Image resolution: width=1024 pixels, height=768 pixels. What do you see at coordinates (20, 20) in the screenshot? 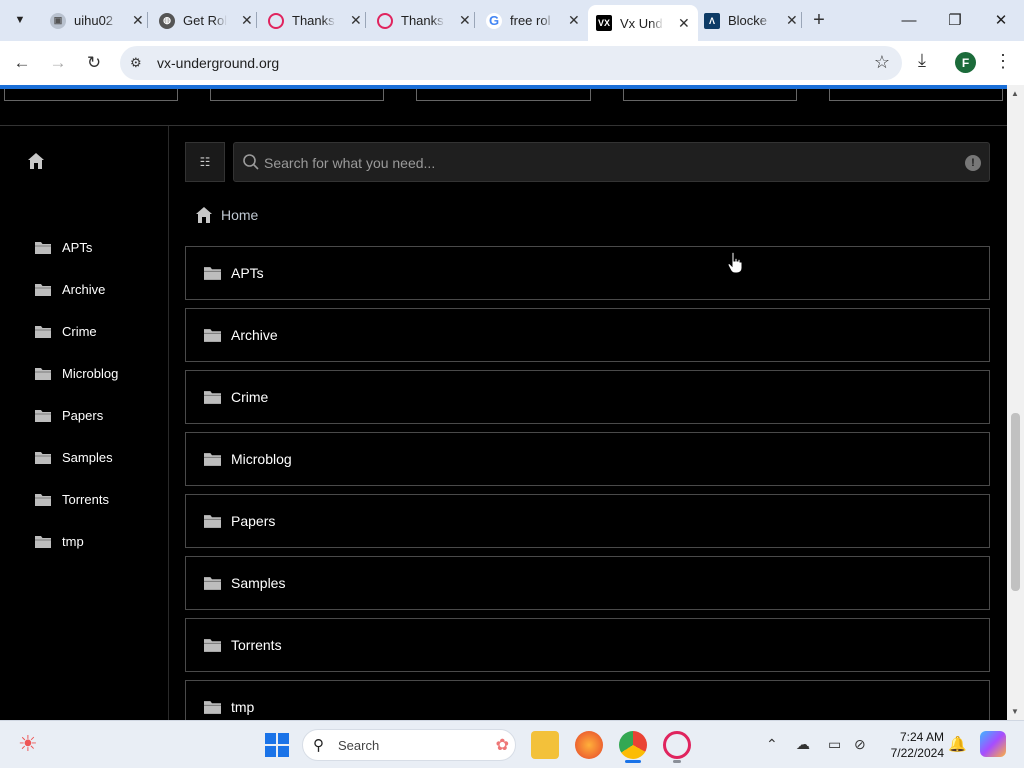
I see `tab-search-button: ▼` at bounding box center [20, 20].